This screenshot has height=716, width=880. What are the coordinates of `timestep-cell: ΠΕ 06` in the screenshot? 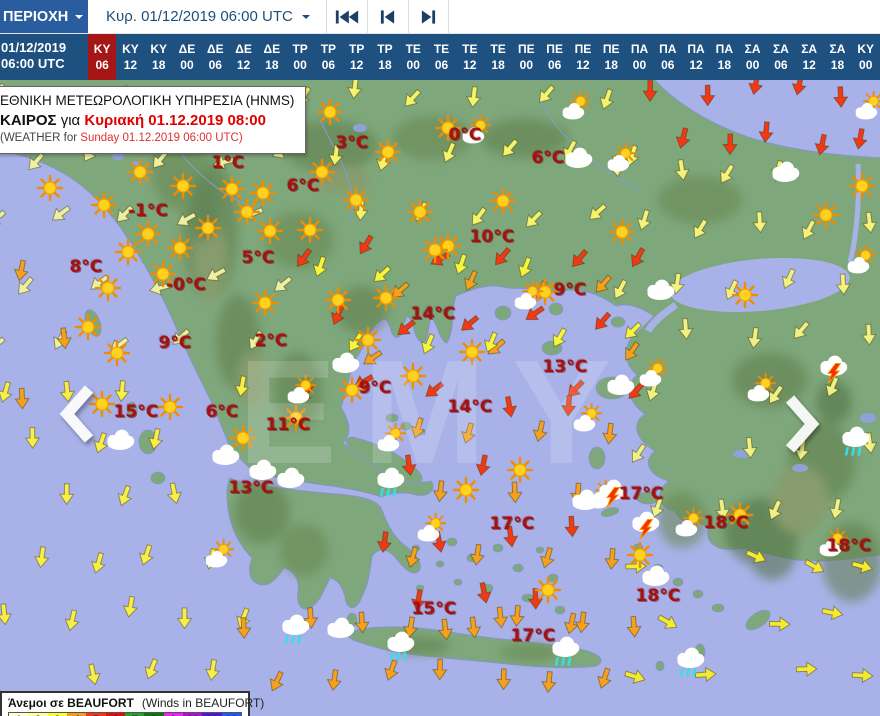 It's located at (555, 57).